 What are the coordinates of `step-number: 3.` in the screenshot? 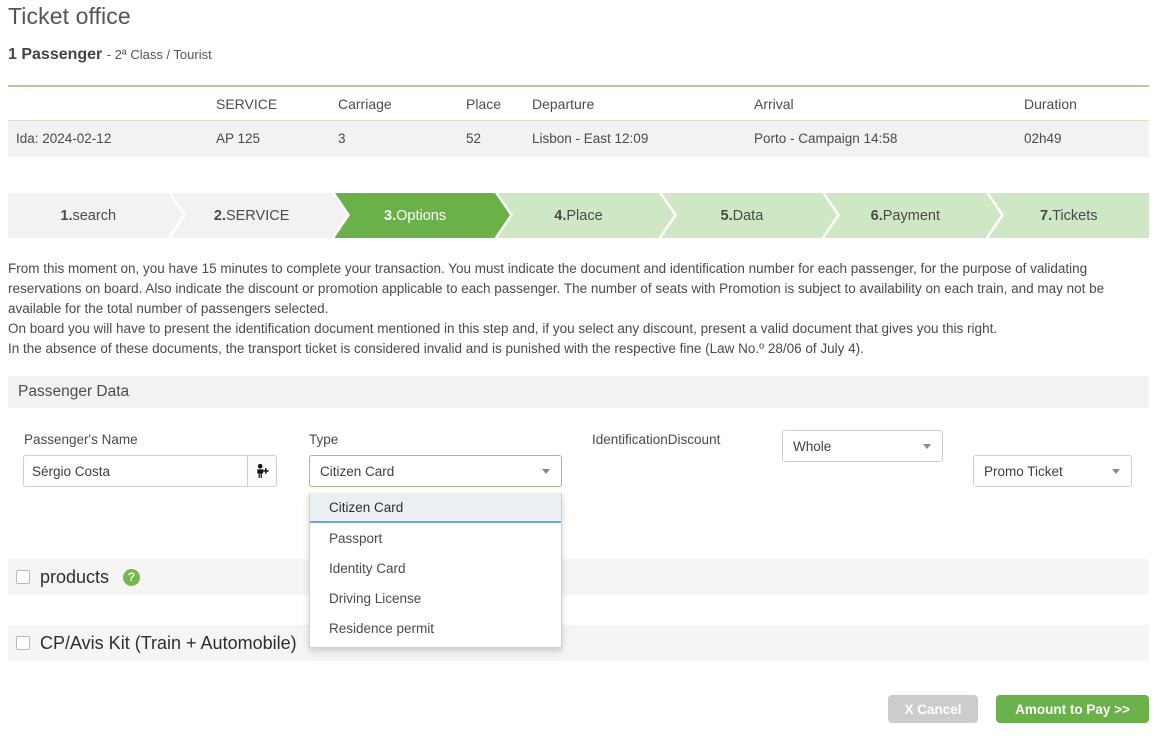 It's located at (390, 215).